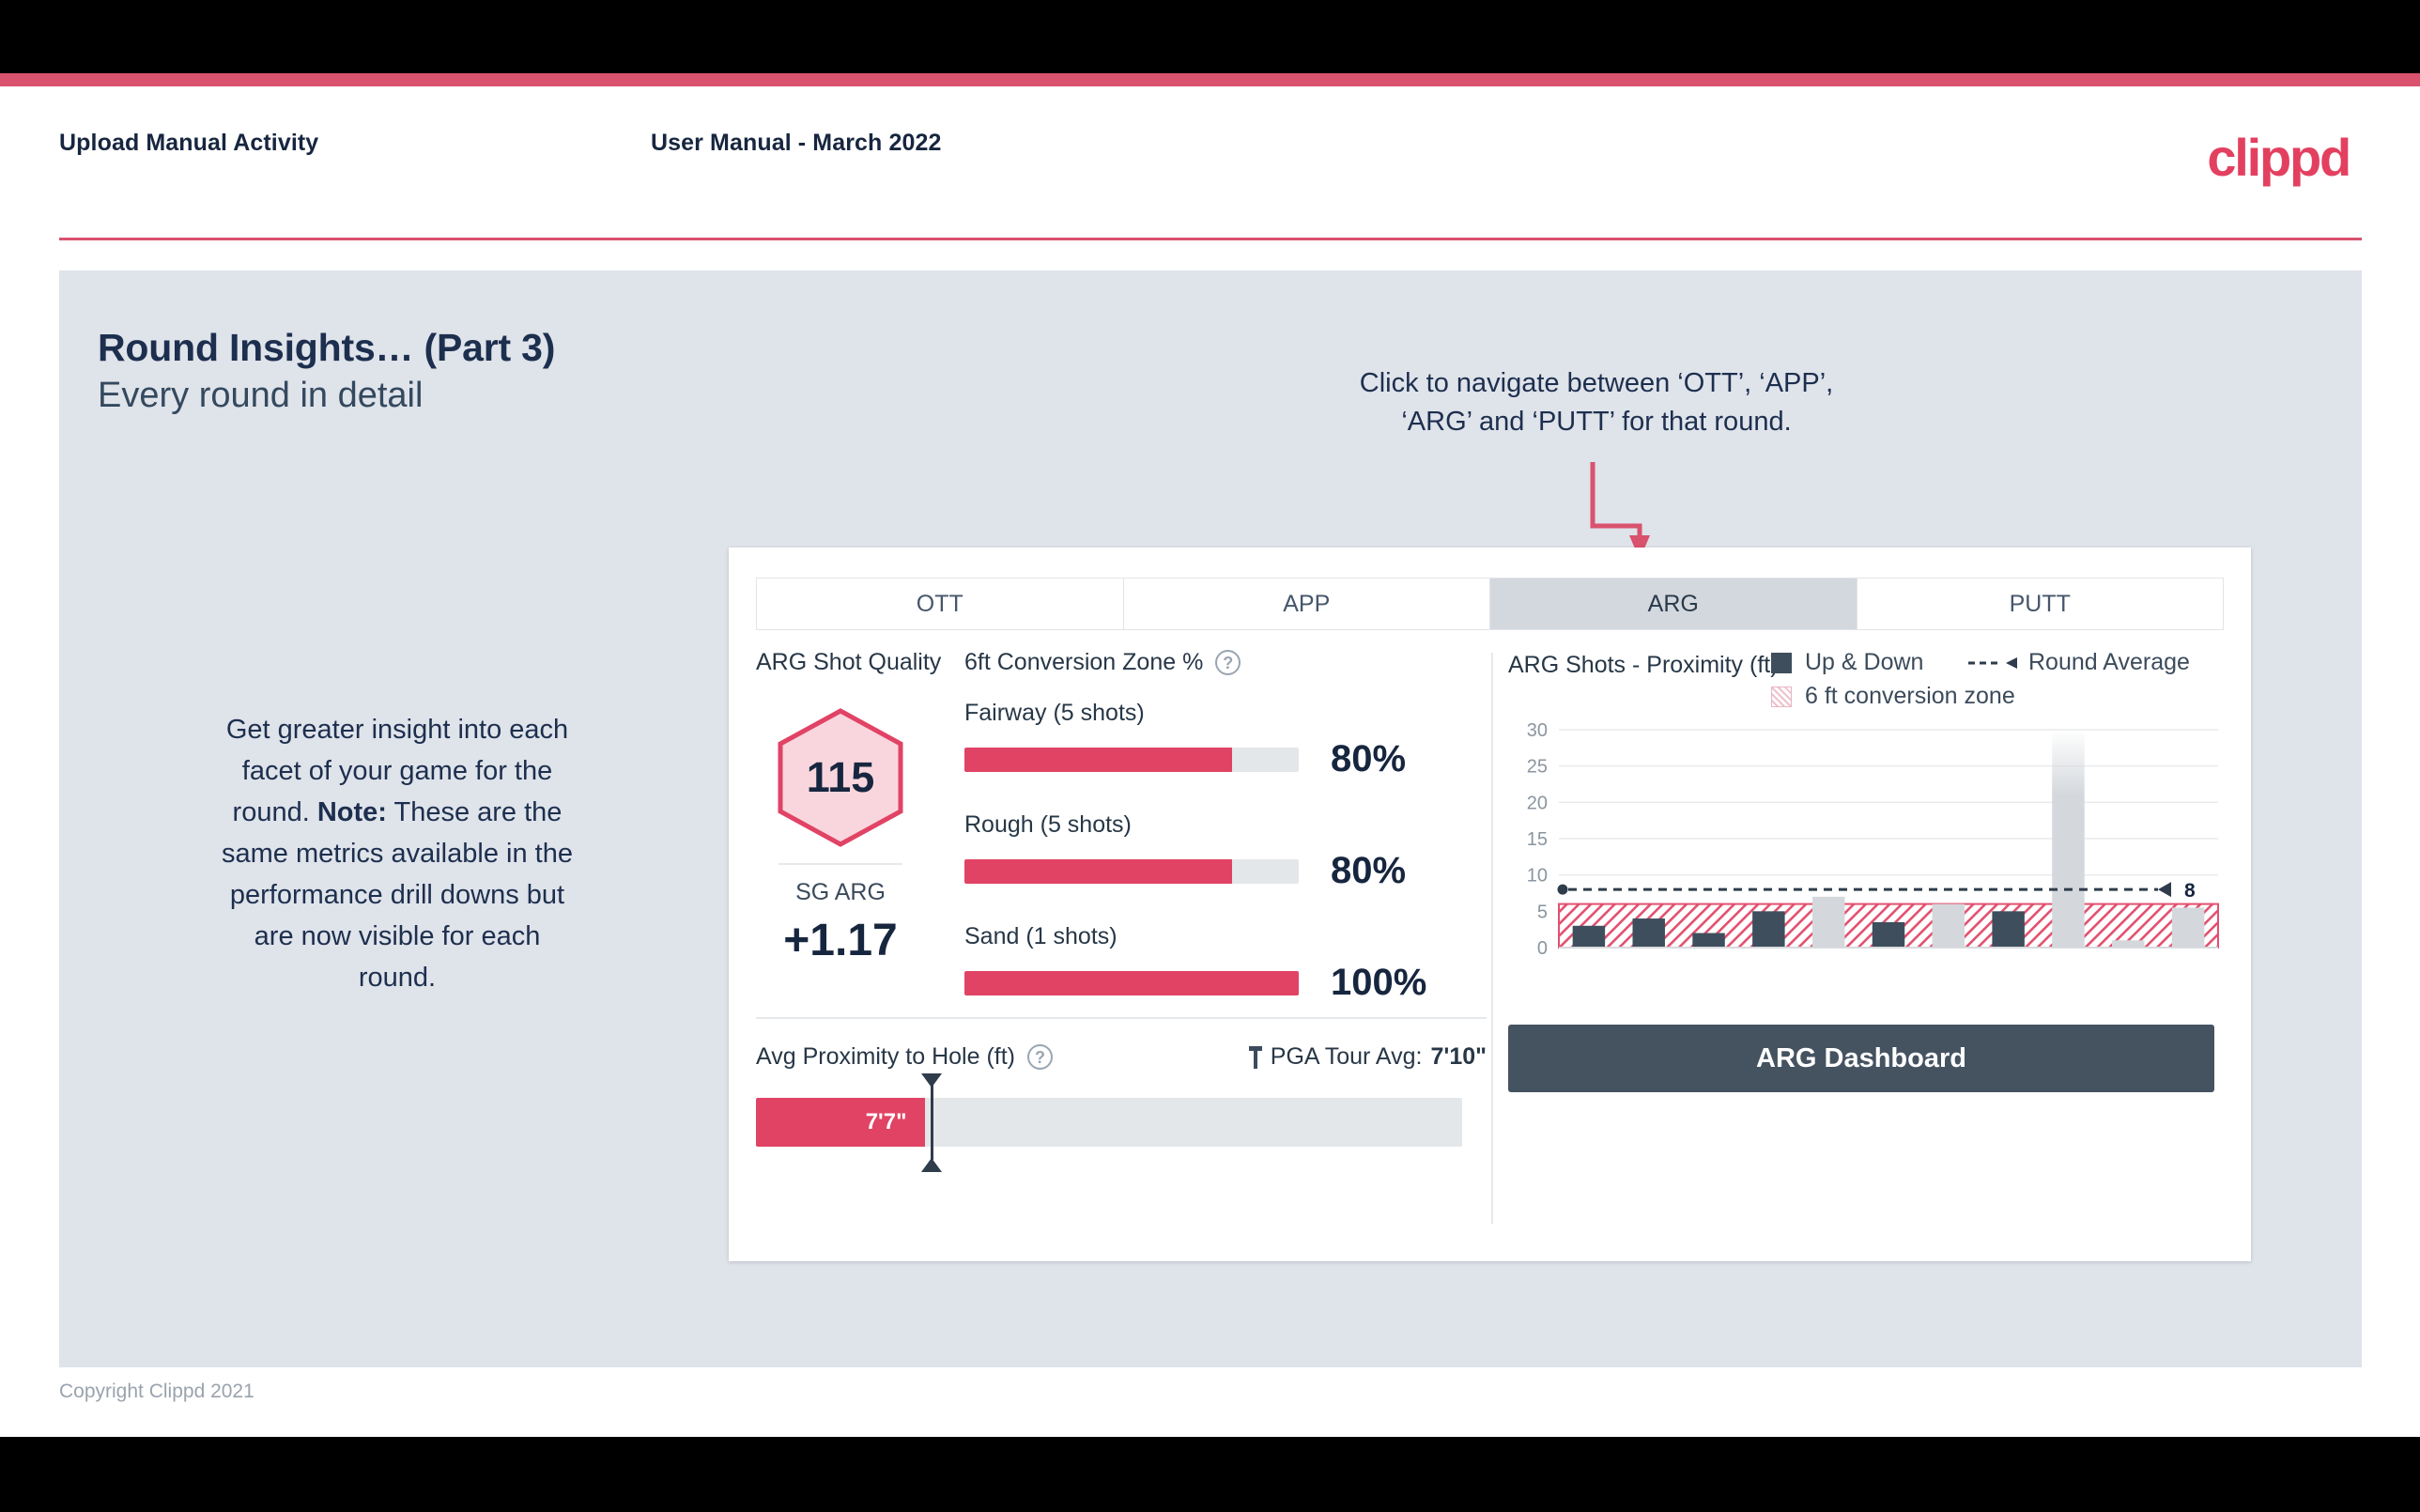 The image size is (2420, 1512). Describe the element at coordinates (796, 143) in the screenshot. I see `document-title: User Manual - March 2022` at that location.